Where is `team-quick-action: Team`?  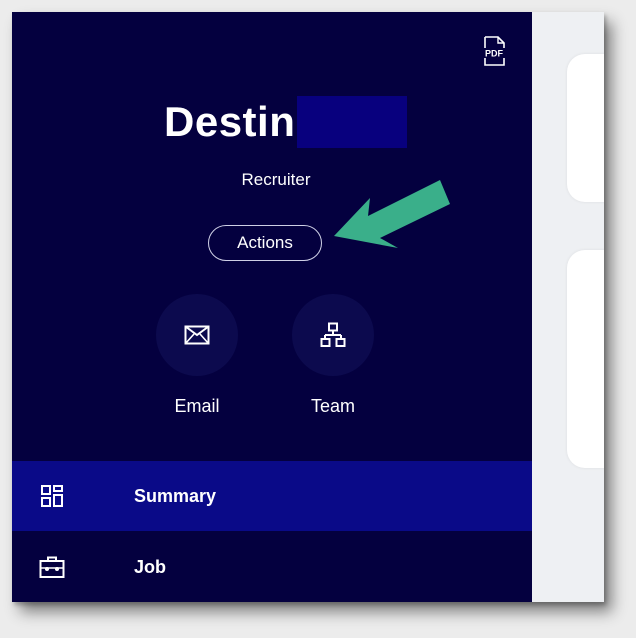
team-quick-action: Team is located at coordinates (333, 355).